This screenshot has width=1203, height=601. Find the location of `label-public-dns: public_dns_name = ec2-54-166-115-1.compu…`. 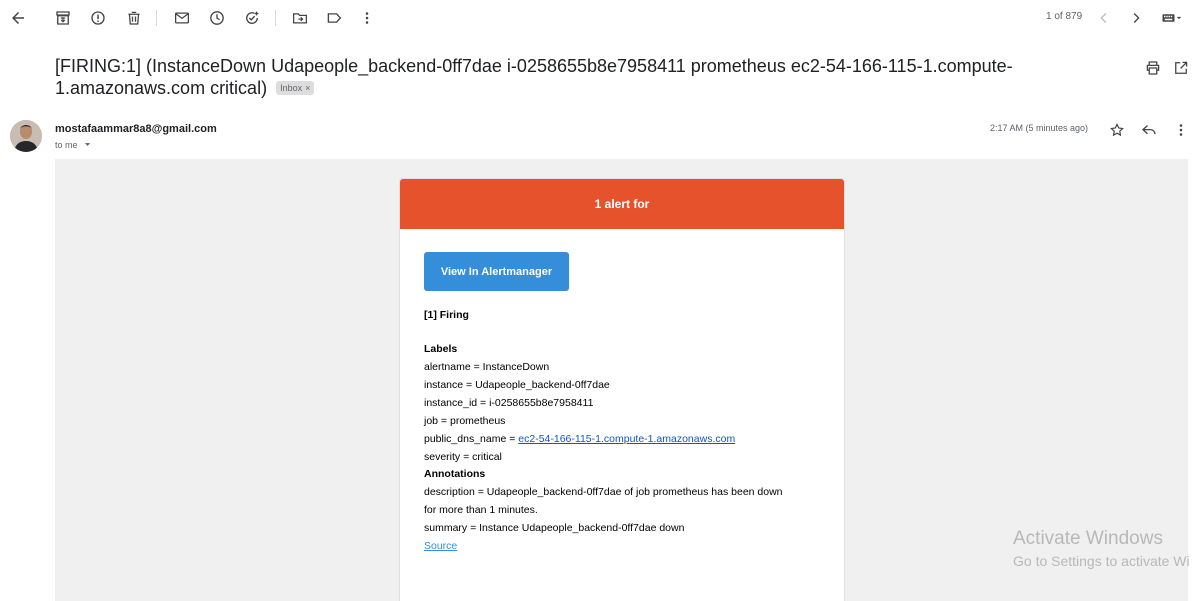

label-public-dns: public_dns_name = ec2-54-166-115-1.compu… is located at coordinates (579, 439).